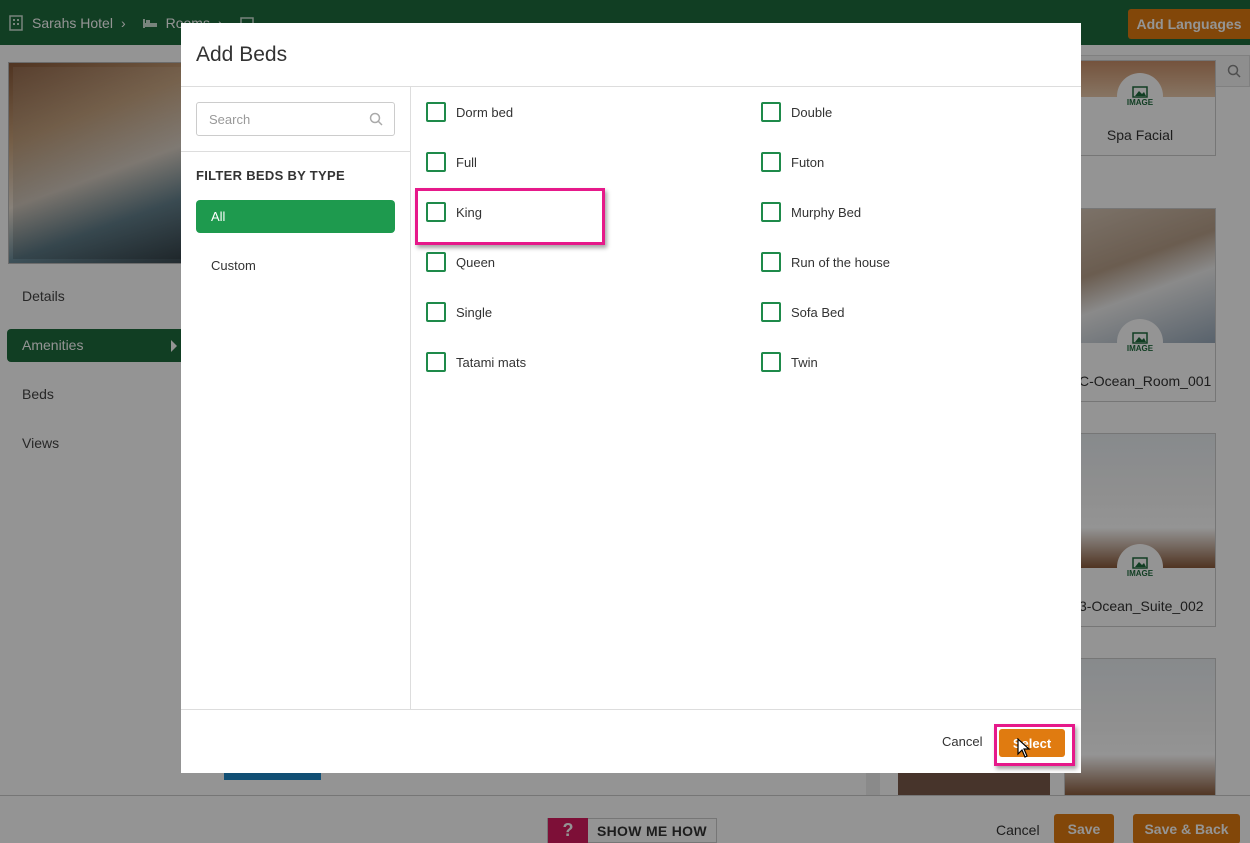 The image size is (1250, 843). What do you see at coordinates (825, 262) in the screenshot?
I see `bed-option-run-of-the-house: Run of the house` at bounding box center [825, 262].